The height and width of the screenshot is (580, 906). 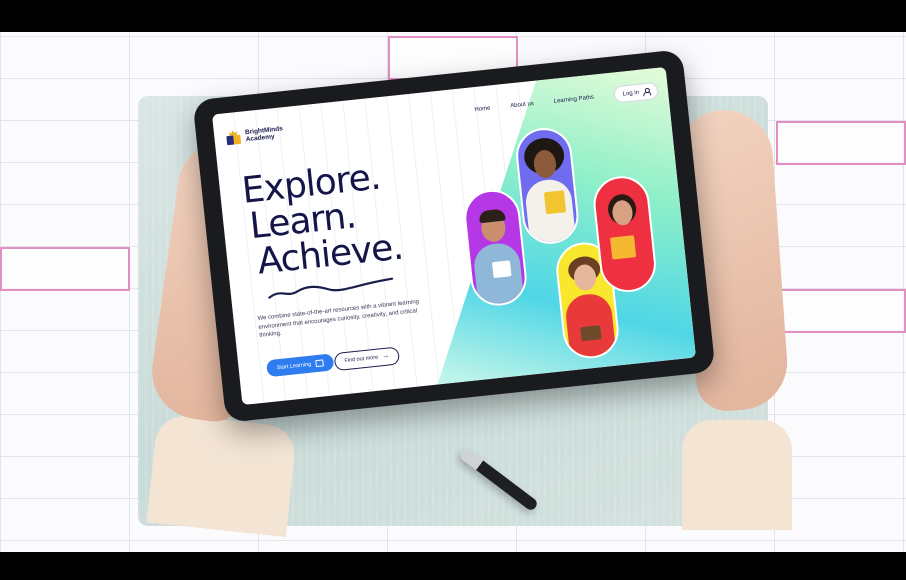 I want to click on right-sleeve, so click(x=737, y=475).